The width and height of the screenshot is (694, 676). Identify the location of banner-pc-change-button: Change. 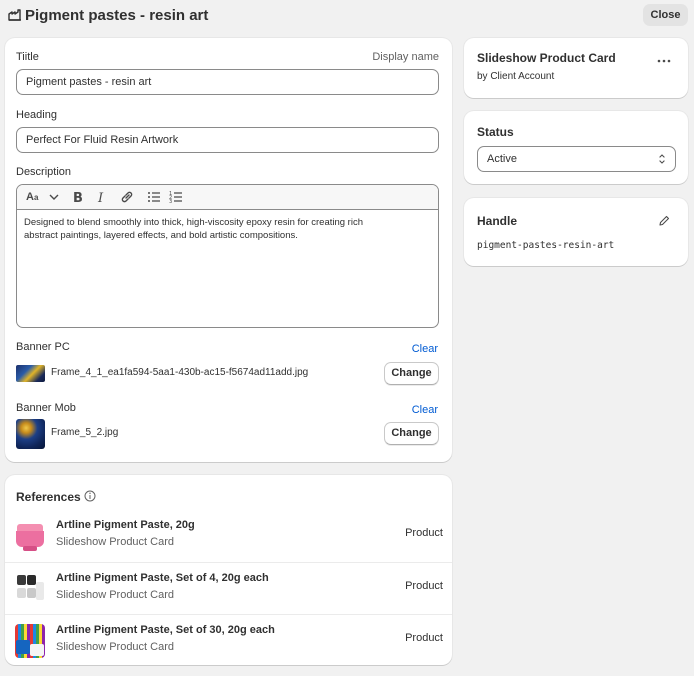
(411, 373).